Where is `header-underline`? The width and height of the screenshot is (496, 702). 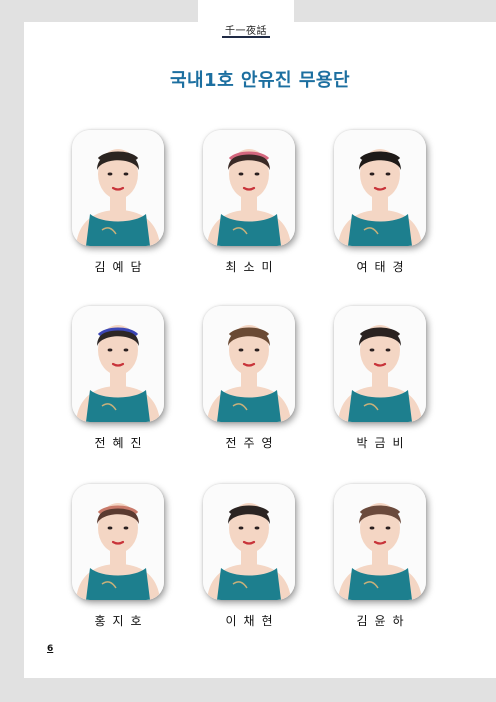 header-underline is located at coordinates (246, 37).